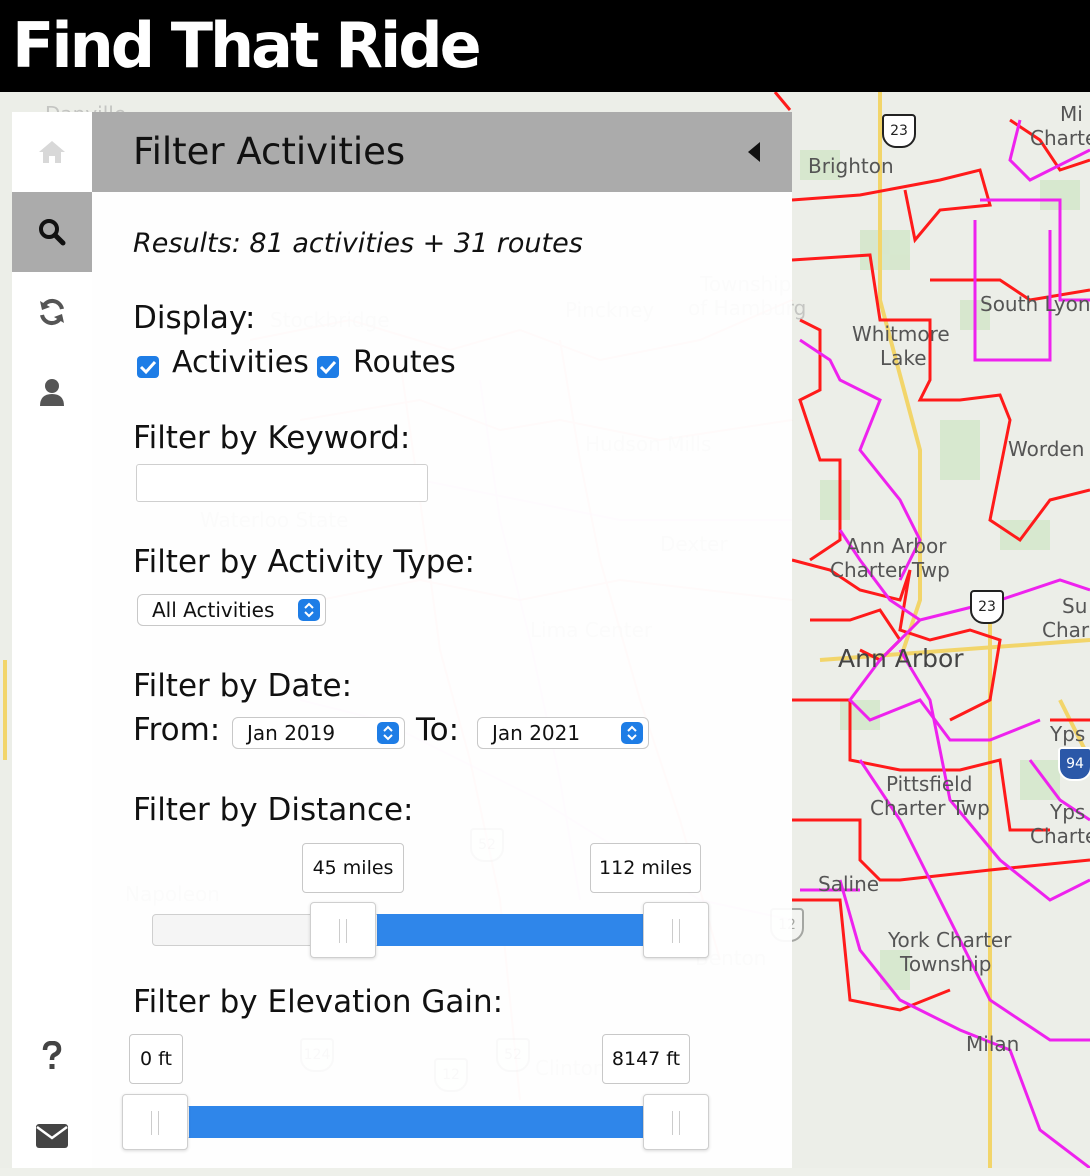  I want to click on map-place-label: Lake, so click(903, 358).